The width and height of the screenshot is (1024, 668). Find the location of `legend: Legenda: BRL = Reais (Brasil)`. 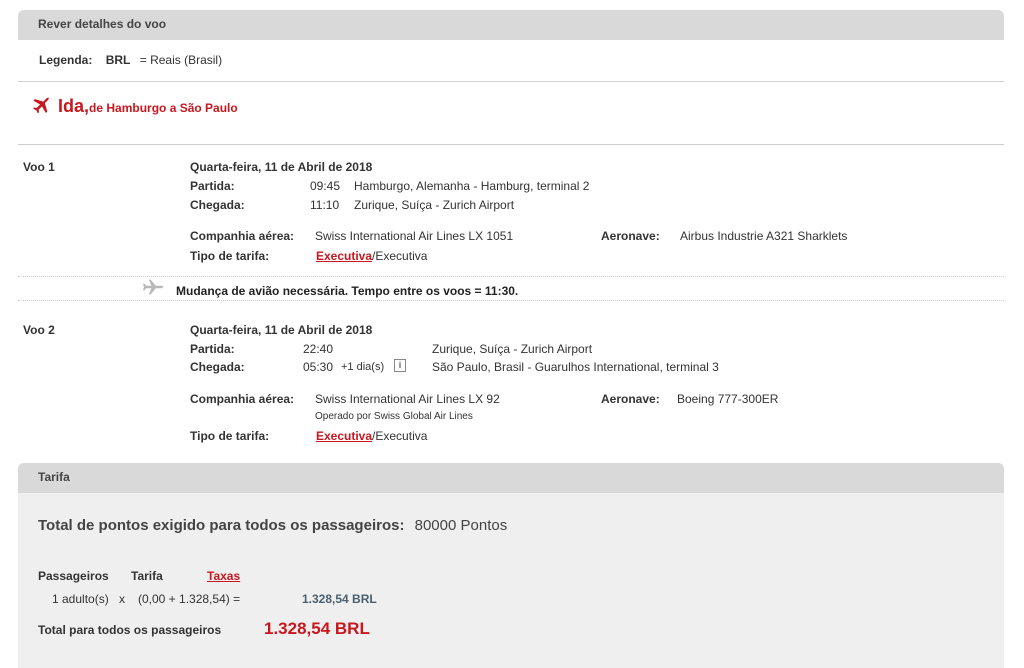

legend: Legenda: BRL = Reais (Brasil) is located at coordinates (130, 60).